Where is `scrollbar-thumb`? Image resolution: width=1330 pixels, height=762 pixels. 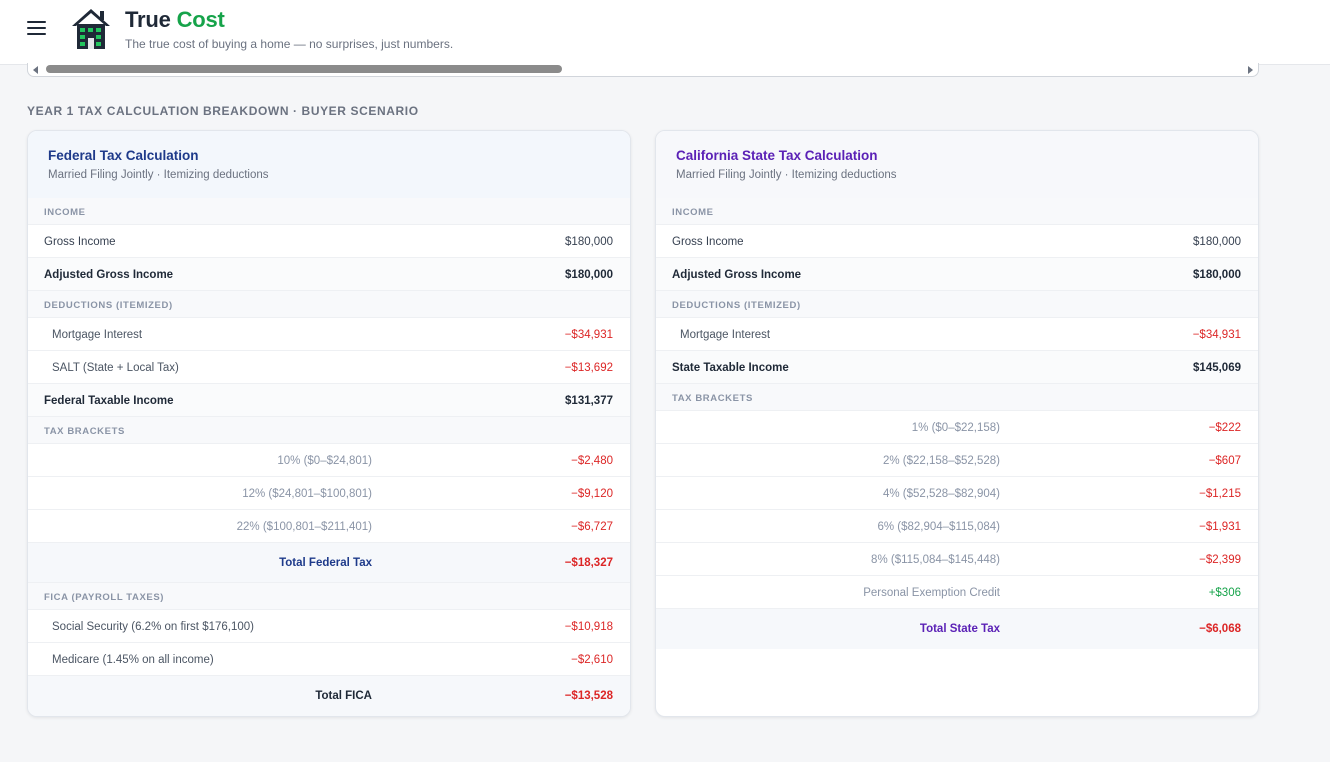
scrollbar-thumb is located at coordinates (304, 69).